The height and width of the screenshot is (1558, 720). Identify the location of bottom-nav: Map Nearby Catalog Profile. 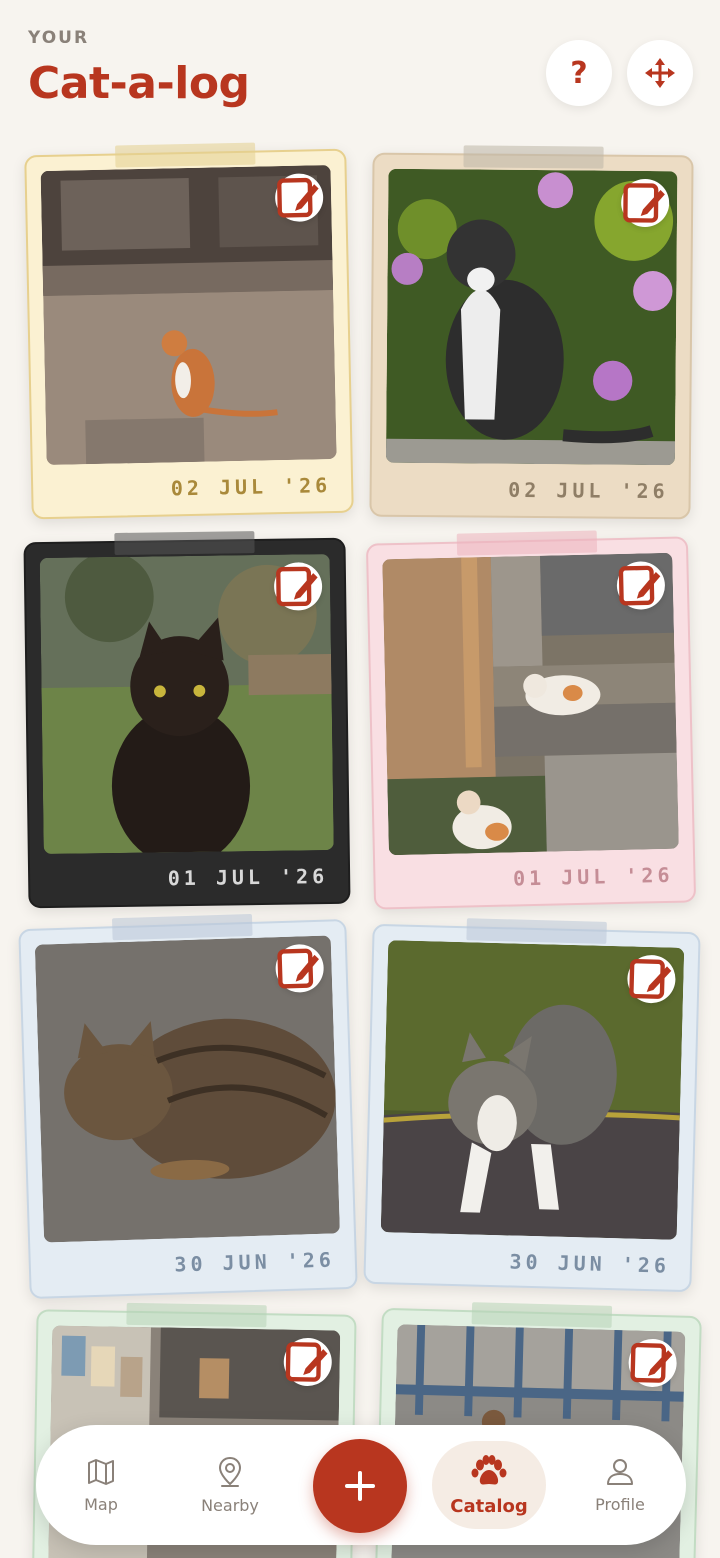
(361, 1485).